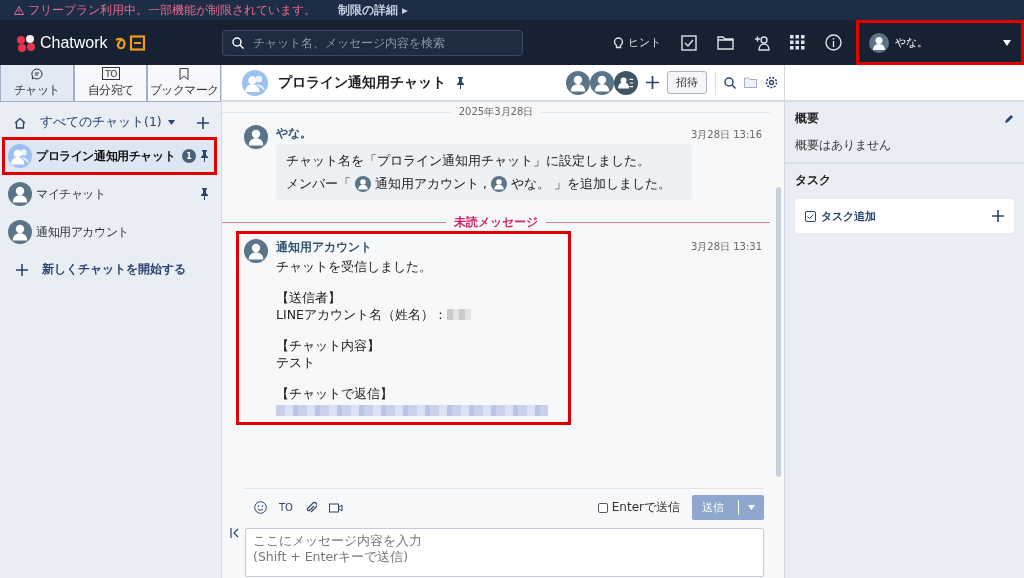 Image resolution: width=1024 pixels, height=578 pixels. What do you see at coordinates (318, 183) in the screenshot?
I see `message-line: メンバー「` at bounding box center [318, 183].